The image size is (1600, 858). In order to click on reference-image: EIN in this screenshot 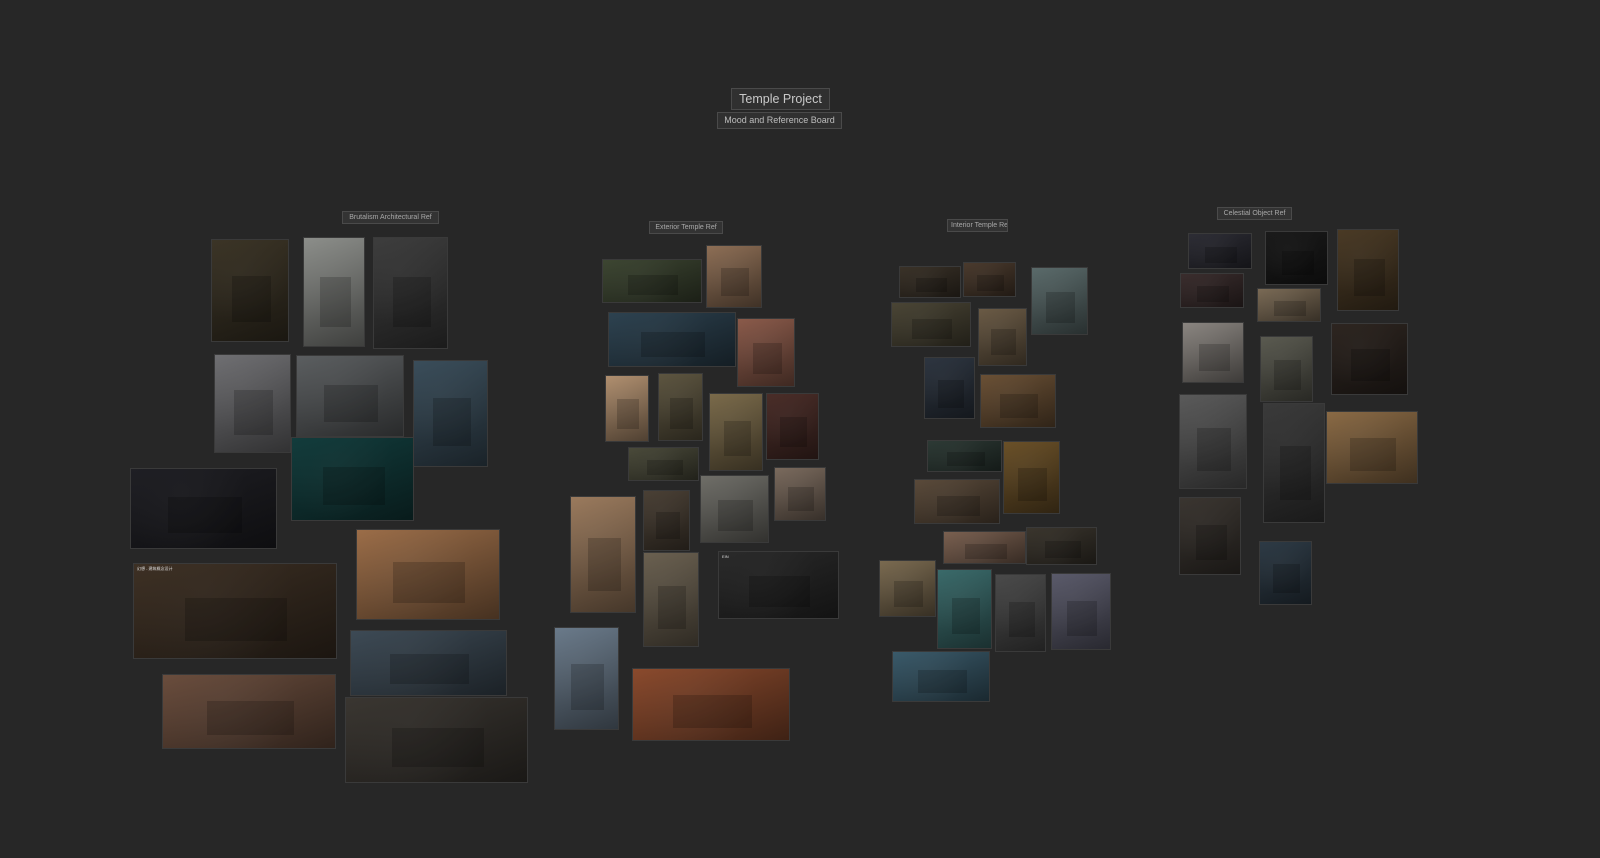, I will do `click(778, 585)`.